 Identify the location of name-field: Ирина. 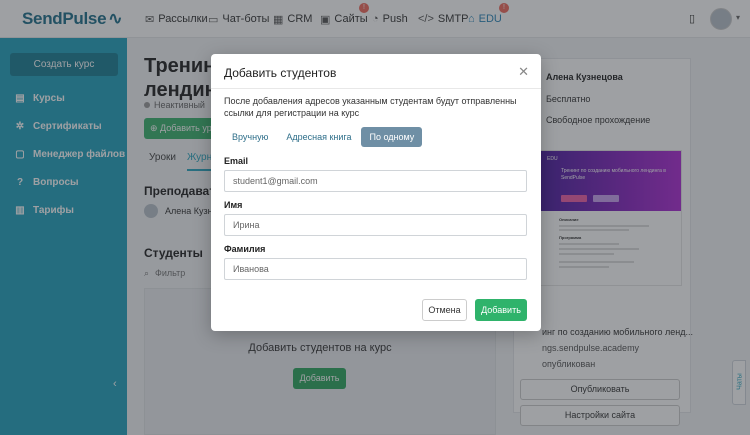
(375, 225).